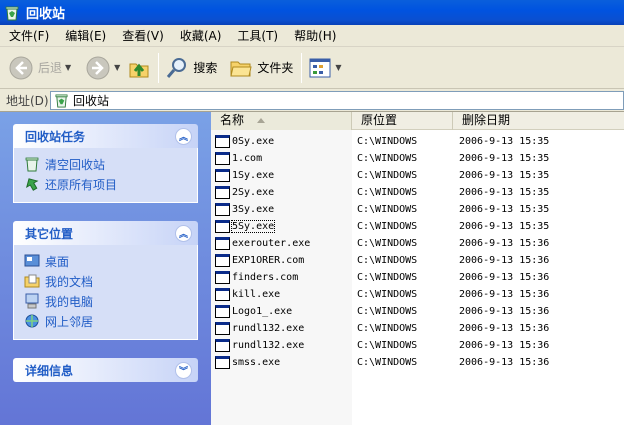  I want to click on menu-edit: 编辑(E), so click(85, 36).